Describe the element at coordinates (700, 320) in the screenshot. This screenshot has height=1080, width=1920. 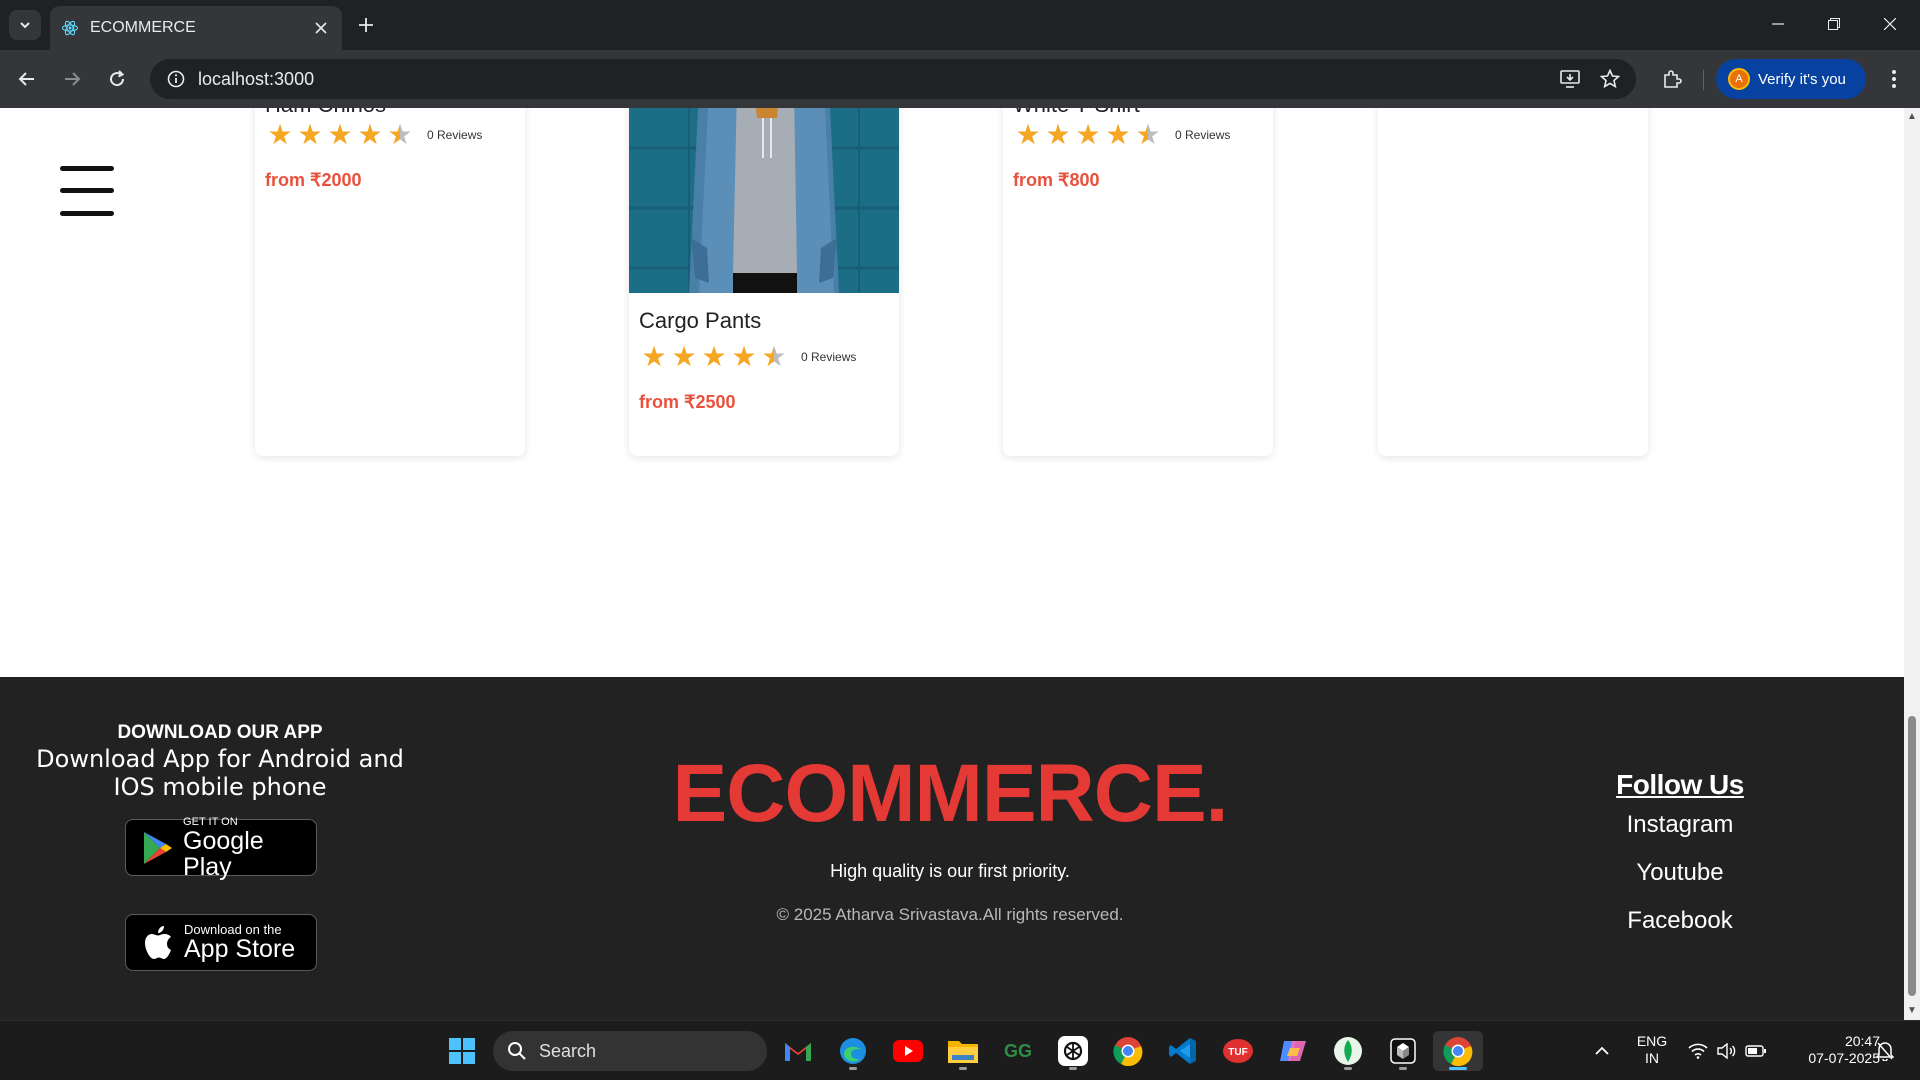
I see `product-name: Cargo Pants` at that location.